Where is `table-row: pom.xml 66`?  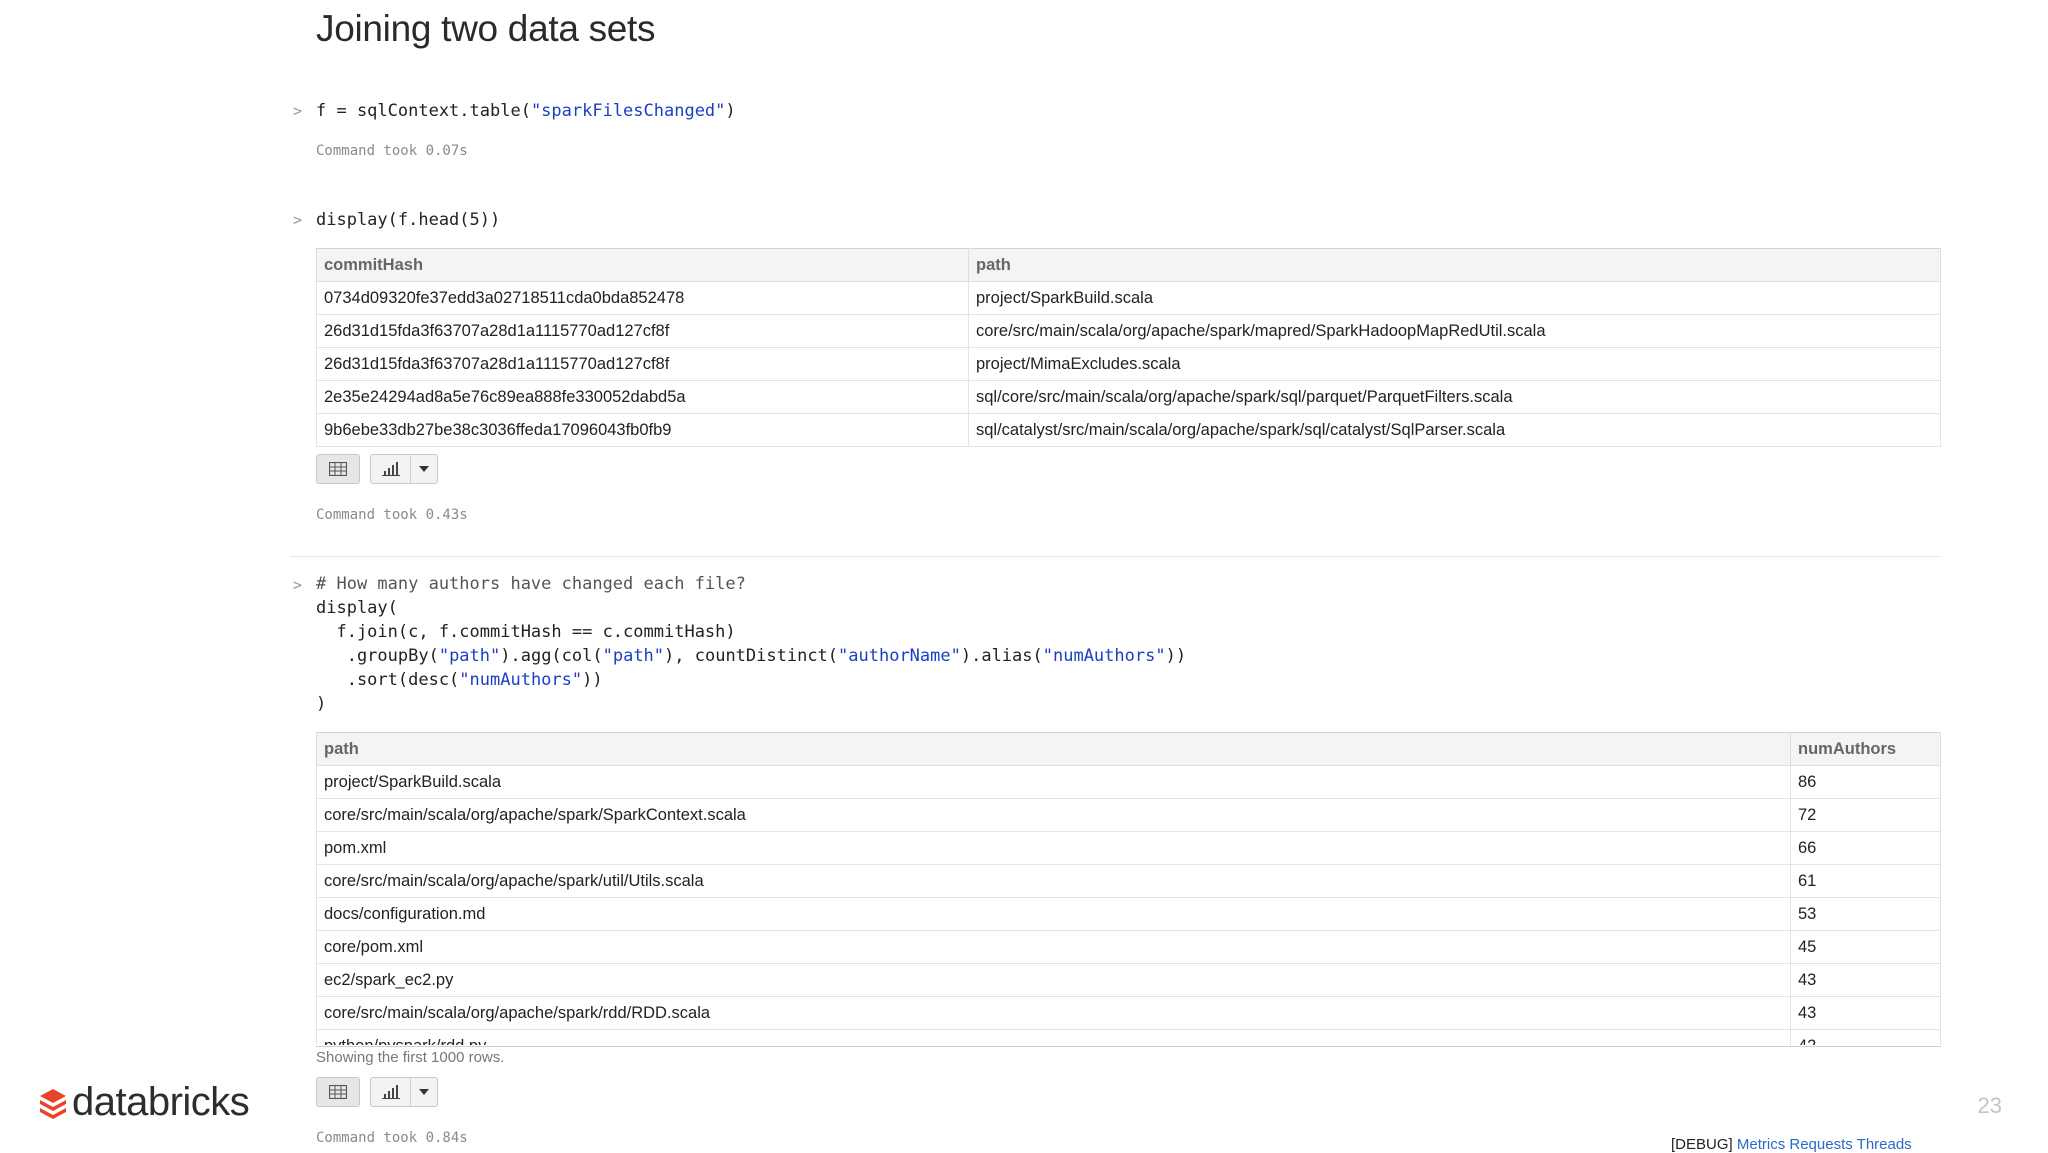 table-row: pom.xml 66 is located at coordinates (1128, 848).